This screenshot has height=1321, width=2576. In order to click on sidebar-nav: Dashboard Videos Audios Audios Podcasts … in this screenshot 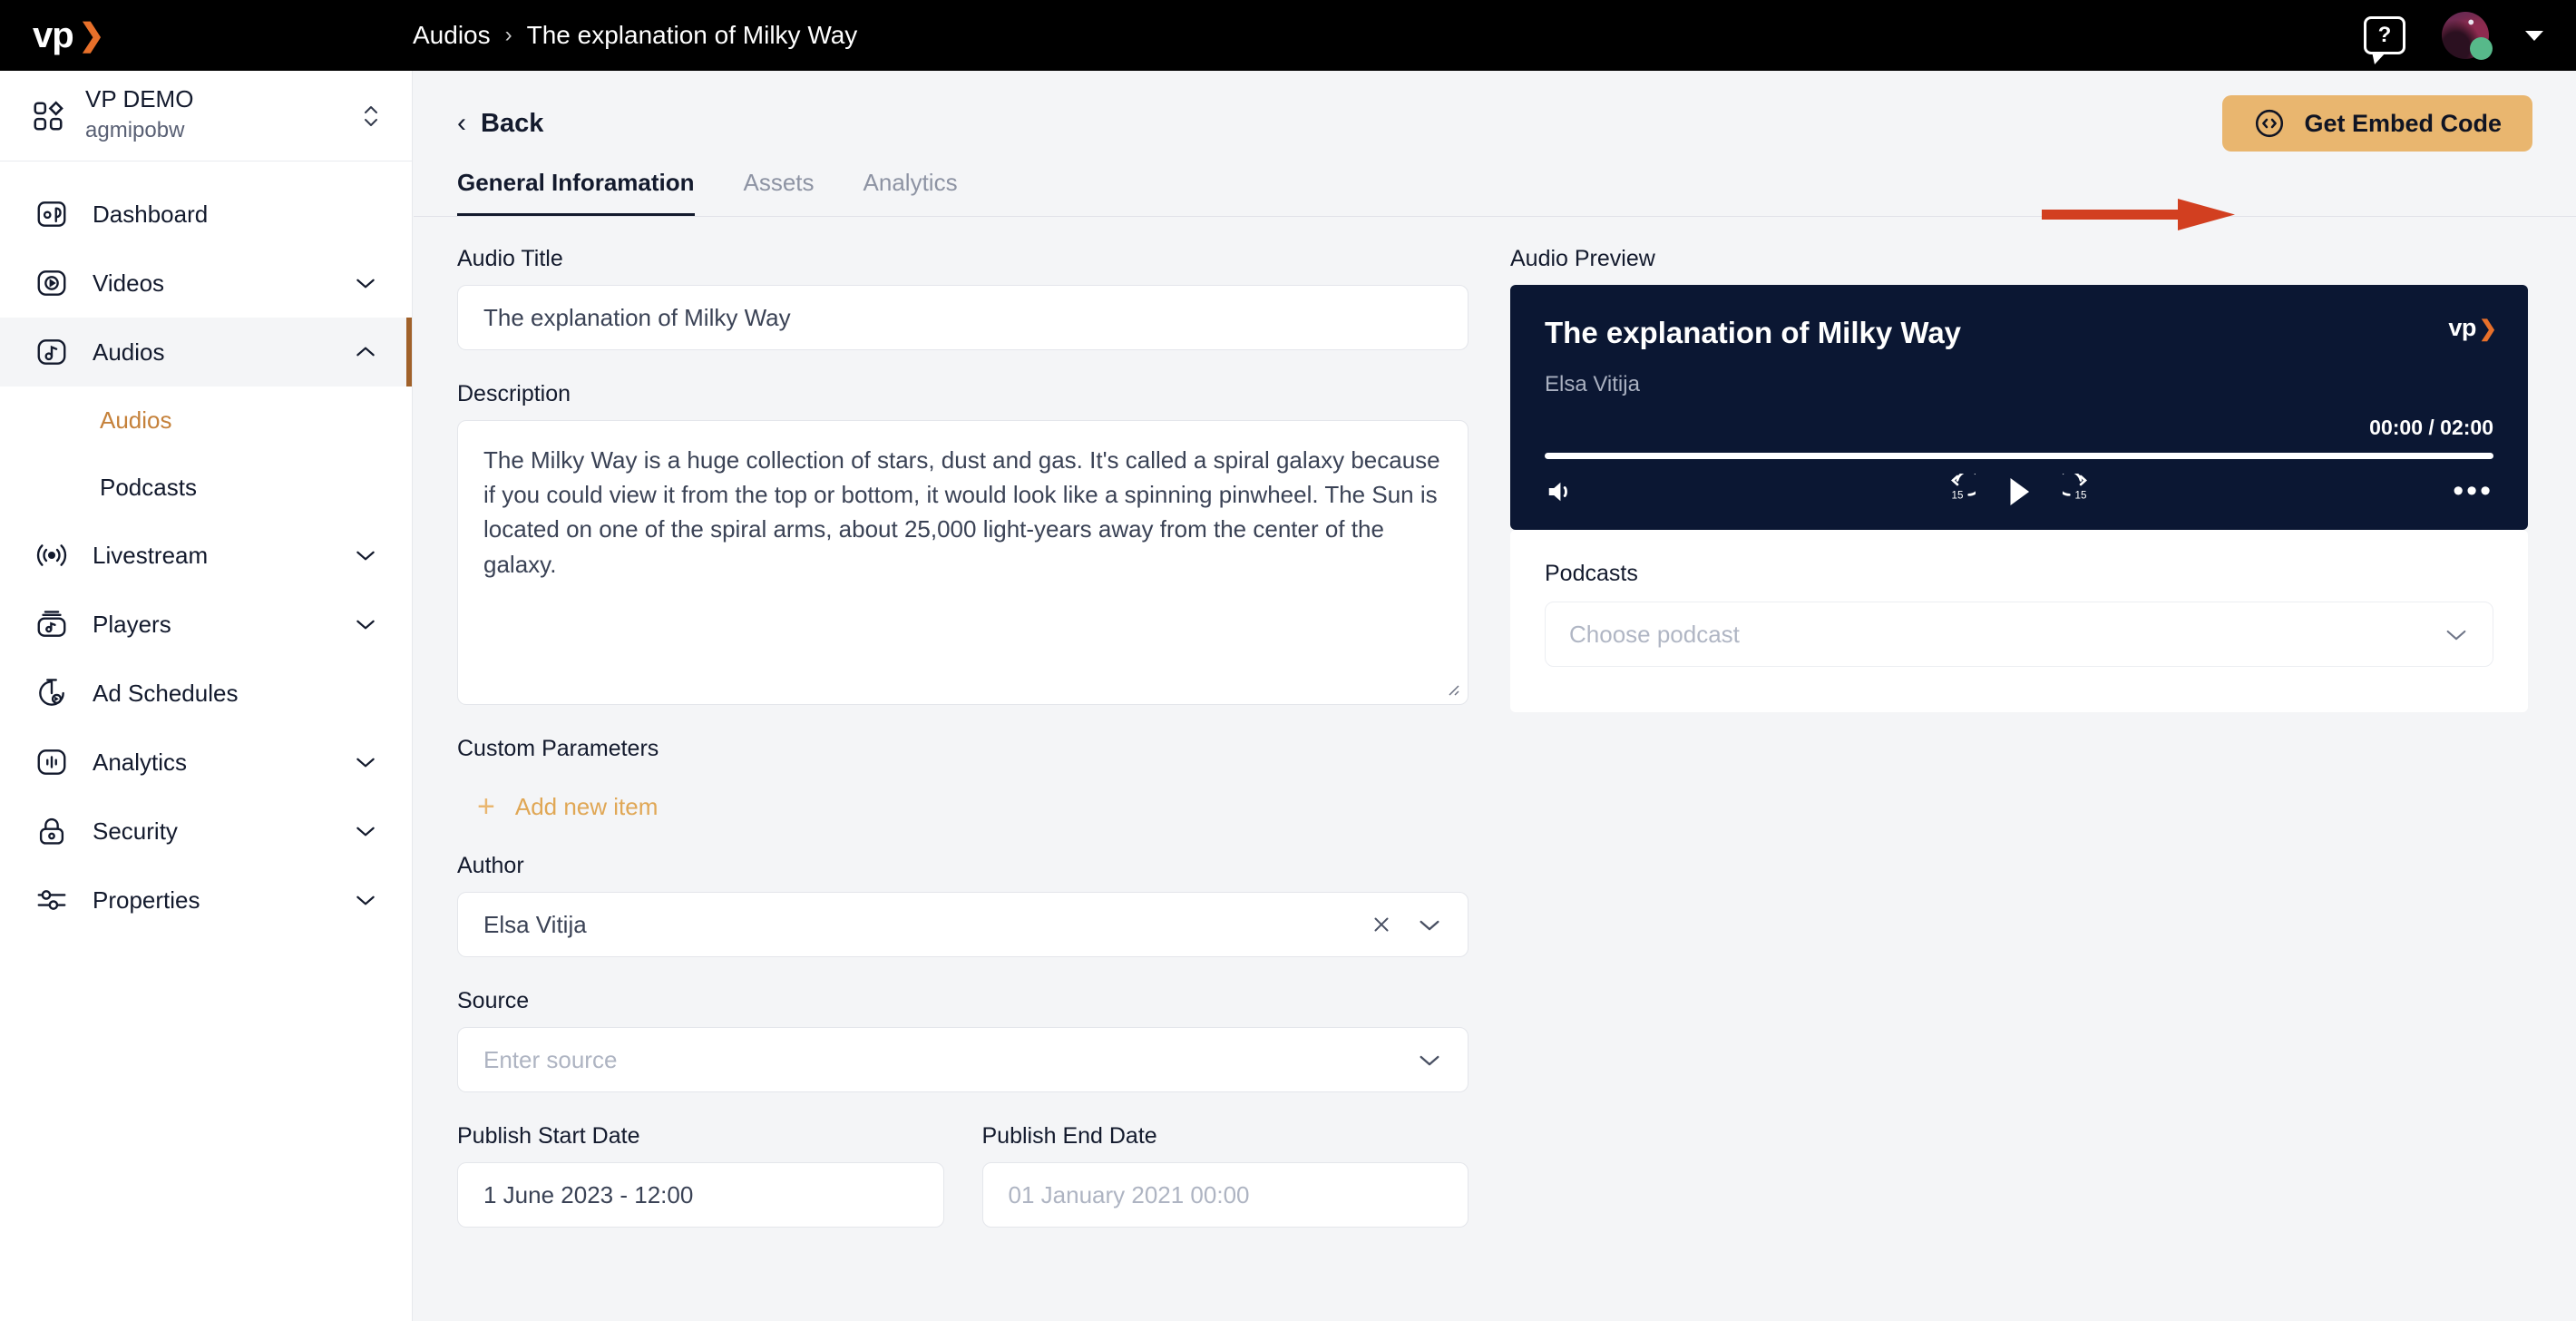, I will do `click(206, 547)`.